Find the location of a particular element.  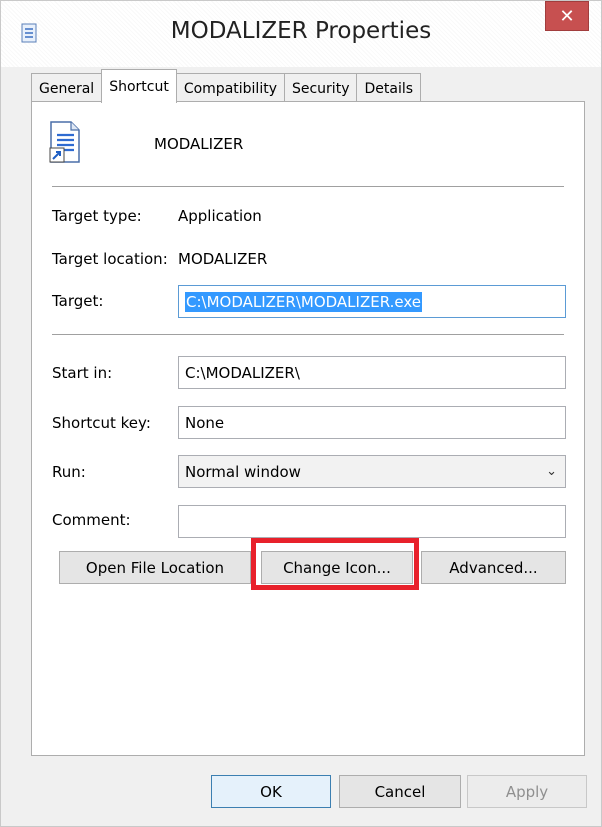

comment-input is located at coordinates (372, 521).